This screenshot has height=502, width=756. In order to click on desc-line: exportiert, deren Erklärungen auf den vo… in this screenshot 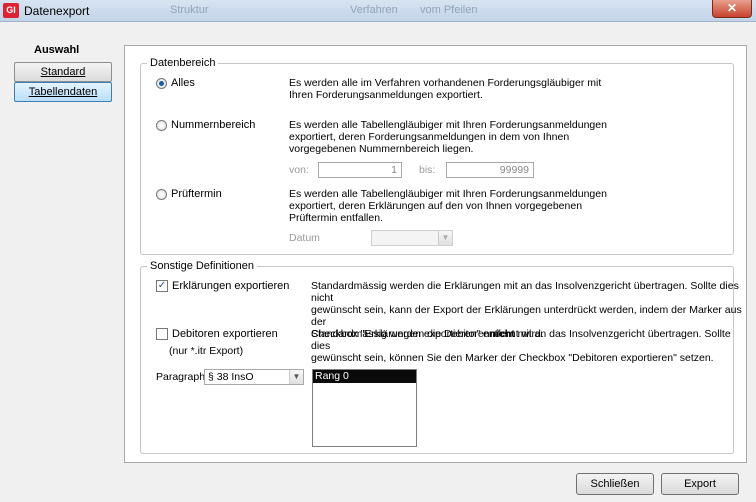, I will do `click(436, 206)`.